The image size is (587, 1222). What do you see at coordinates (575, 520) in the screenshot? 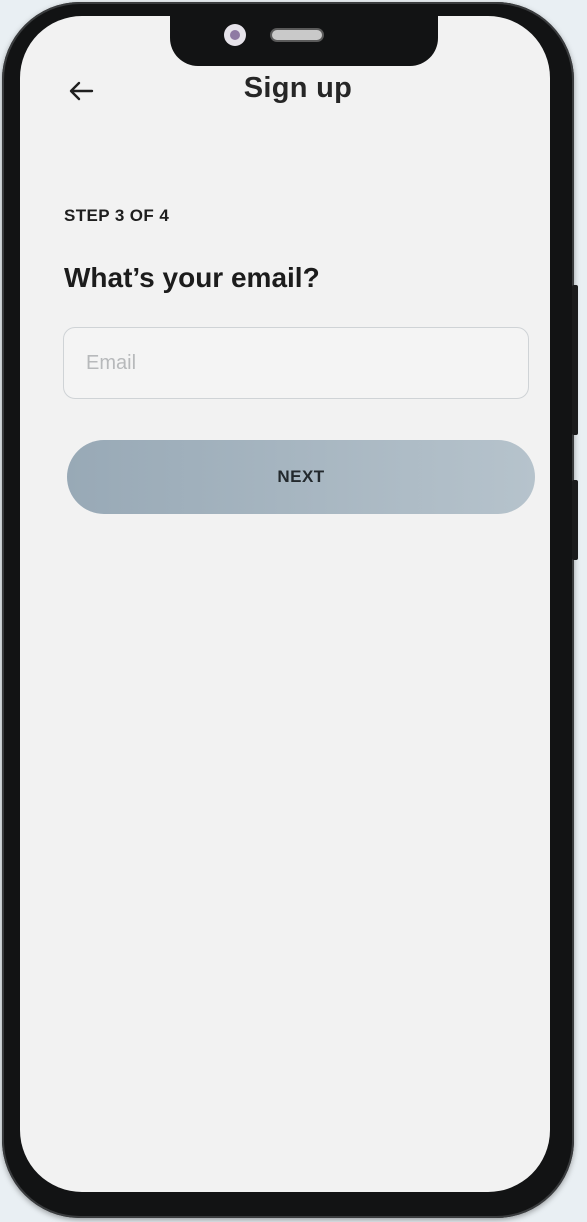
I see `power-button` at bounding box center [575, 520].